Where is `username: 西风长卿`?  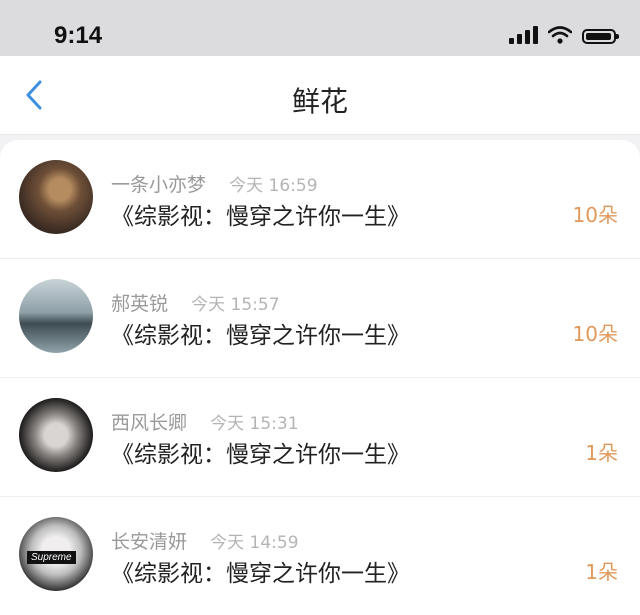 username: 西风长卿 is located at coordinates (149, 423).